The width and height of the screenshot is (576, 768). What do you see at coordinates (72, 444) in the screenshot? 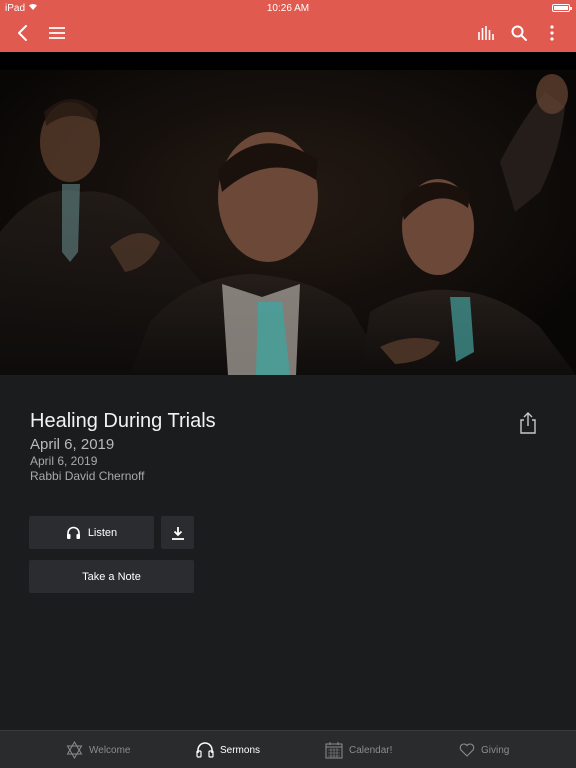
I see `sermon-date: April 6, 2019` at bounding box center [72, 444].